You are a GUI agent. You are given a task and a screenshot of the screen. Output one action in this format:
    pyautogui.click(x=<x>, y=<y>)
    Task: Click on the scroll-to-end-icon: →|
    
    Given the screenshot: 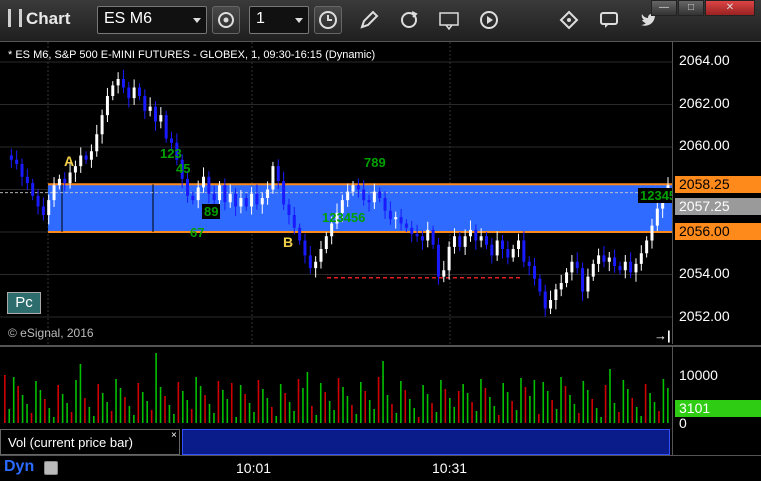 What is the action you would take?
    pyautogui.click(x=662, y=335)
    